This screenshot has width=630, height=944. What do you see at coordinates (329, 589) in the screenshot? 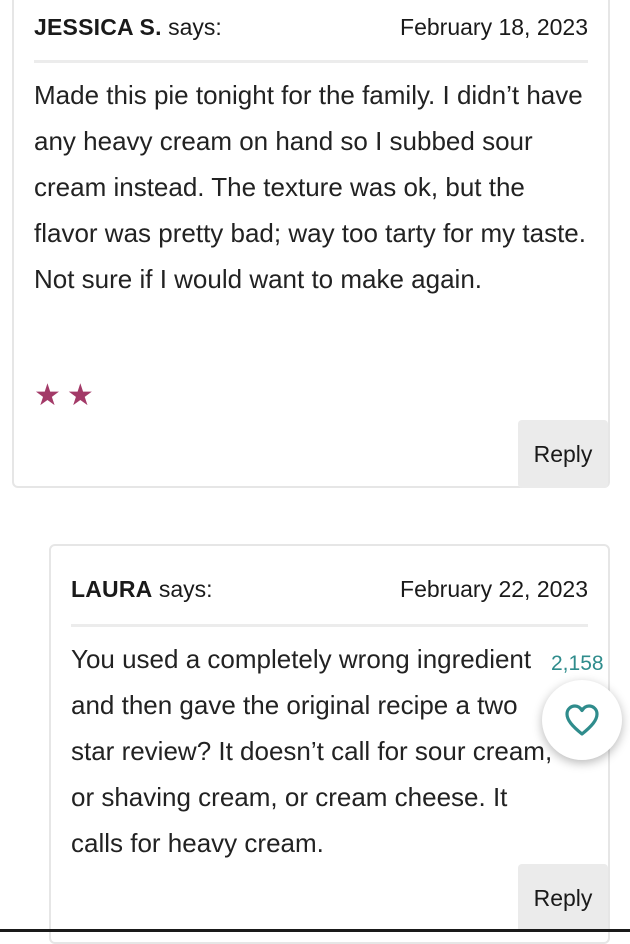
I see `comment-header: LAURA says: February 22, 2023` at bounding box center [329, 589].